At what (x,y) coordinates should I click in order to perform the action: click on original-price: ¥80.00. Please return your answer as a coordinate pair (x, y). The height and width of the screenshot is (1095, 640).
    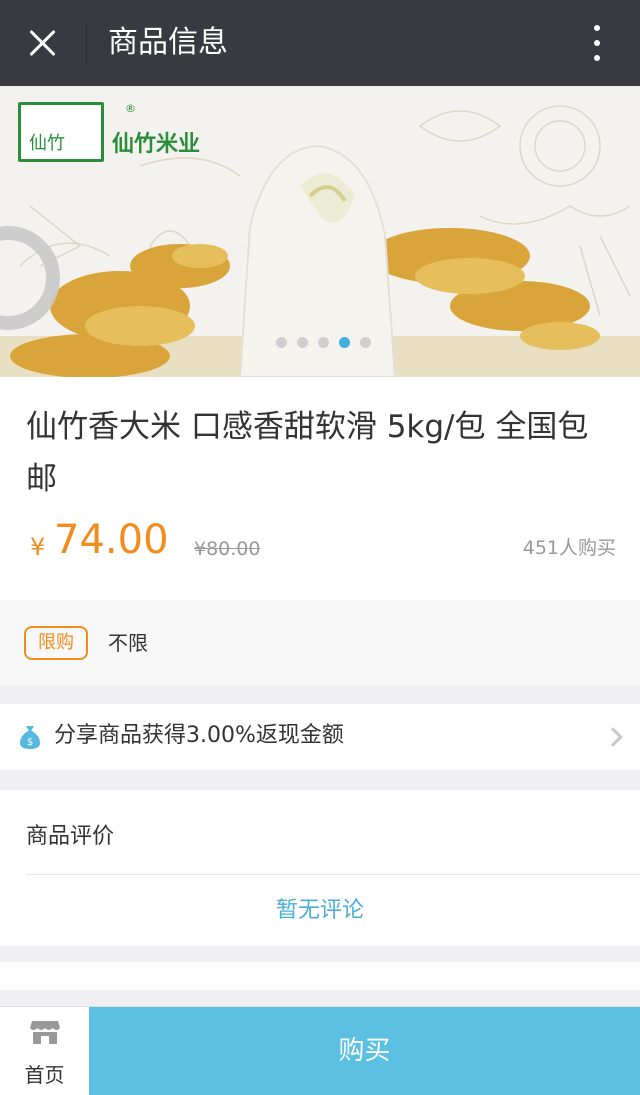
    Looking at the image, I should click on (227, 549).